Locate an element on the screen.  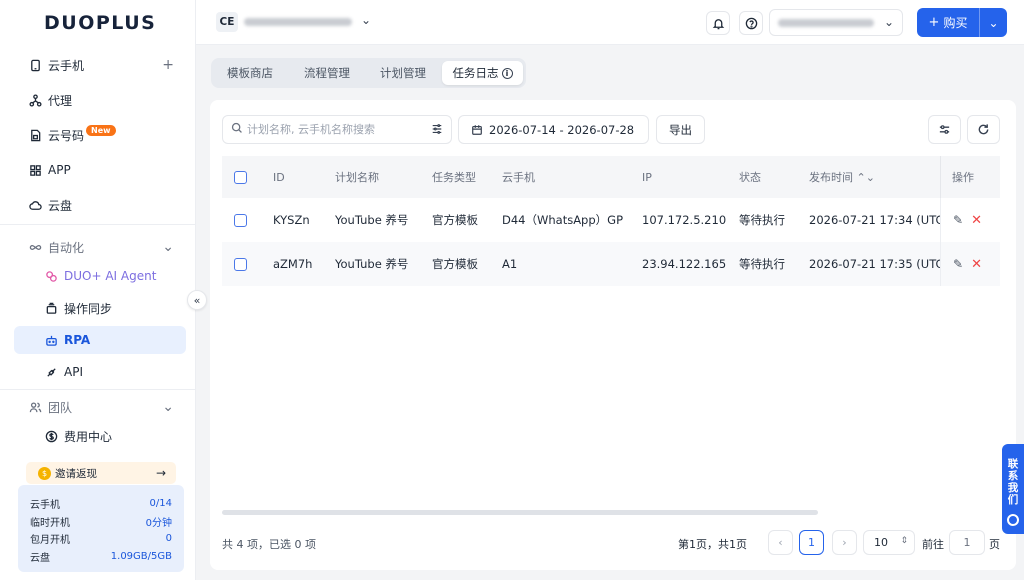
next-page-button: › is located at coordinates (844, 542).